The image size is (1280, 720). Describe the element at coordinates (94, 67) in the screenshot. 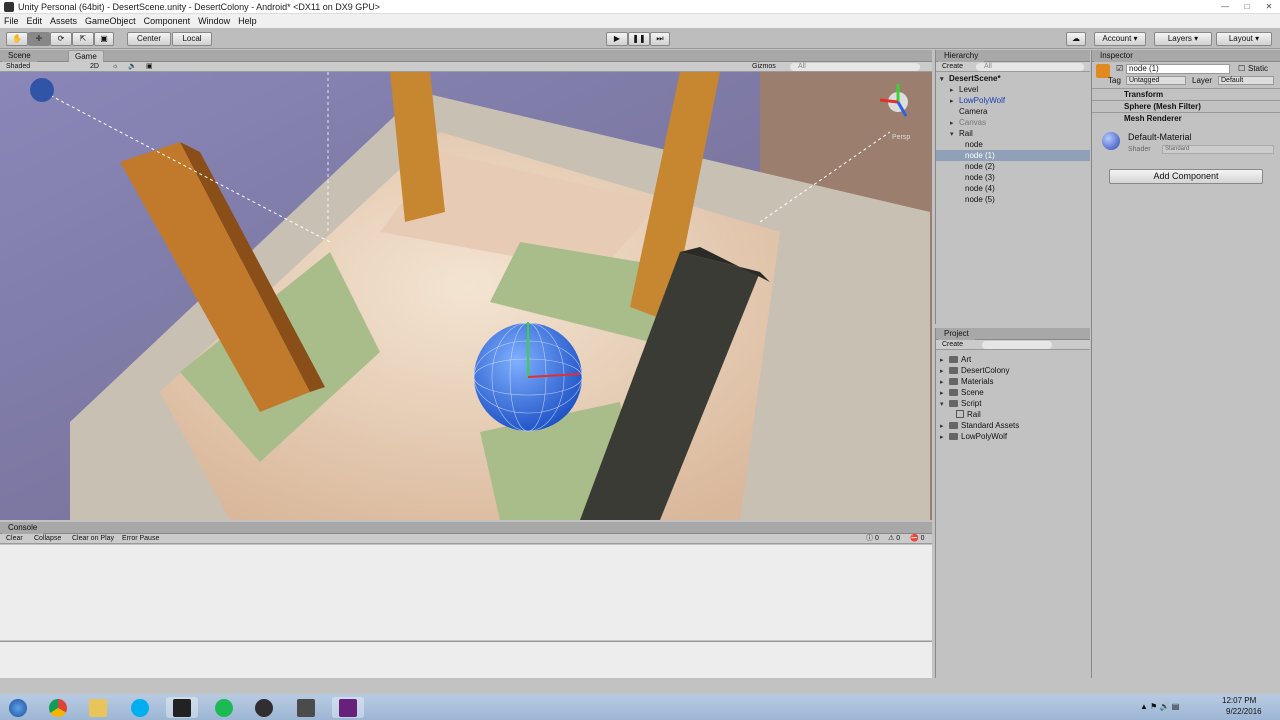

I see `2d-toggle: 2D` at that location.